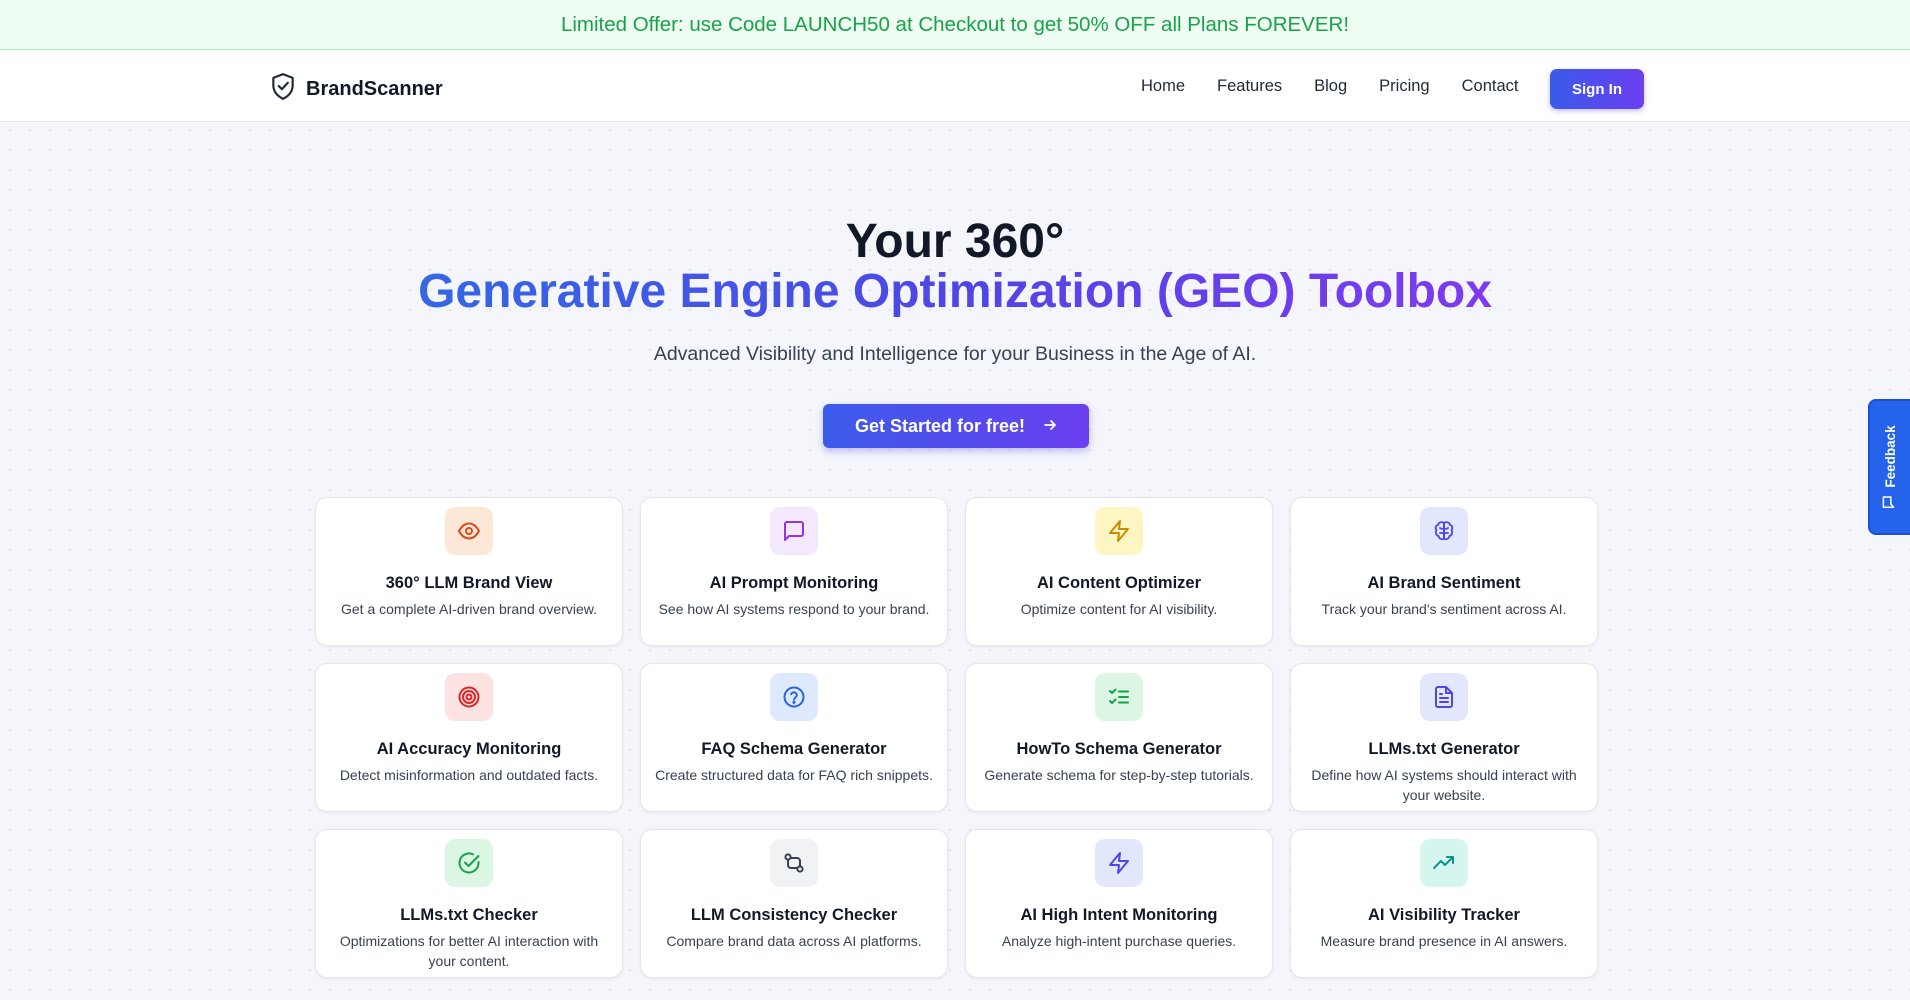  Describe the element at coordinates (469, 915) in the screenshot. I see `feature-title: LLMs.txt Checker` at that location.